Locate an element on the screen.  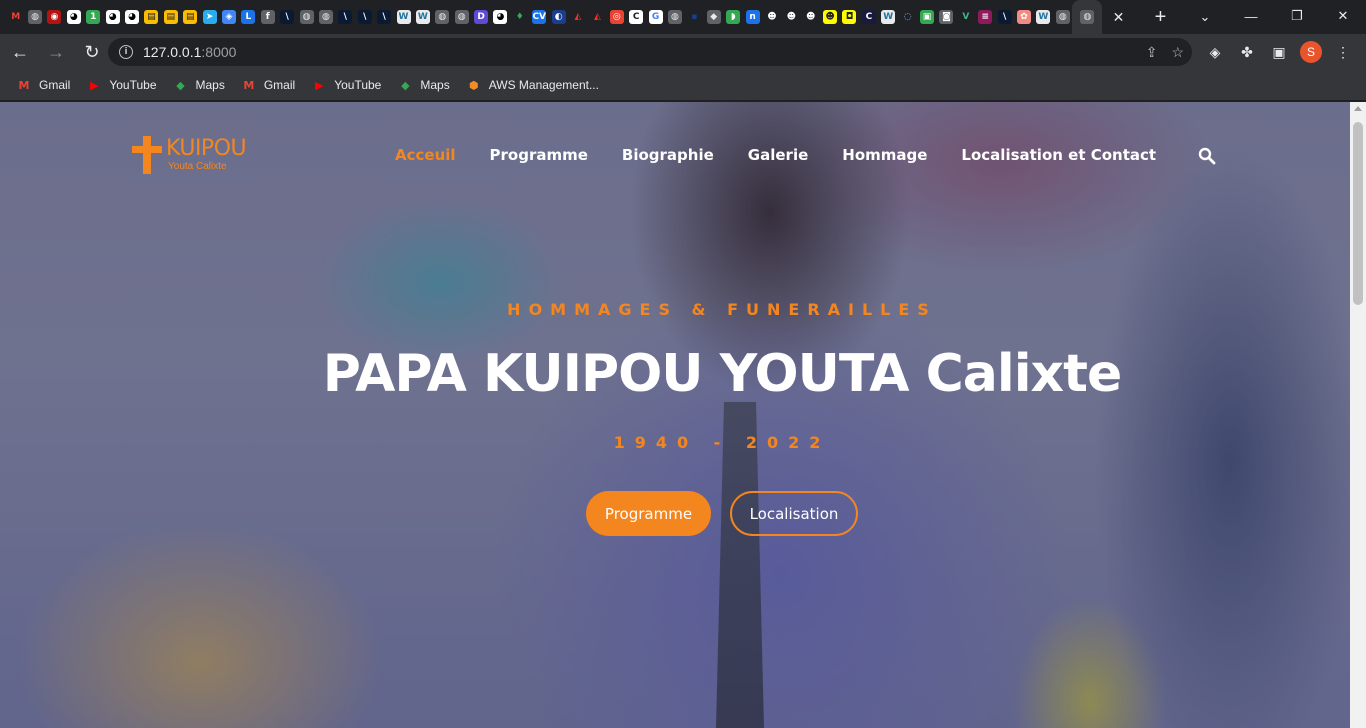
browser-tab: L is located at coordinates (248, 17).